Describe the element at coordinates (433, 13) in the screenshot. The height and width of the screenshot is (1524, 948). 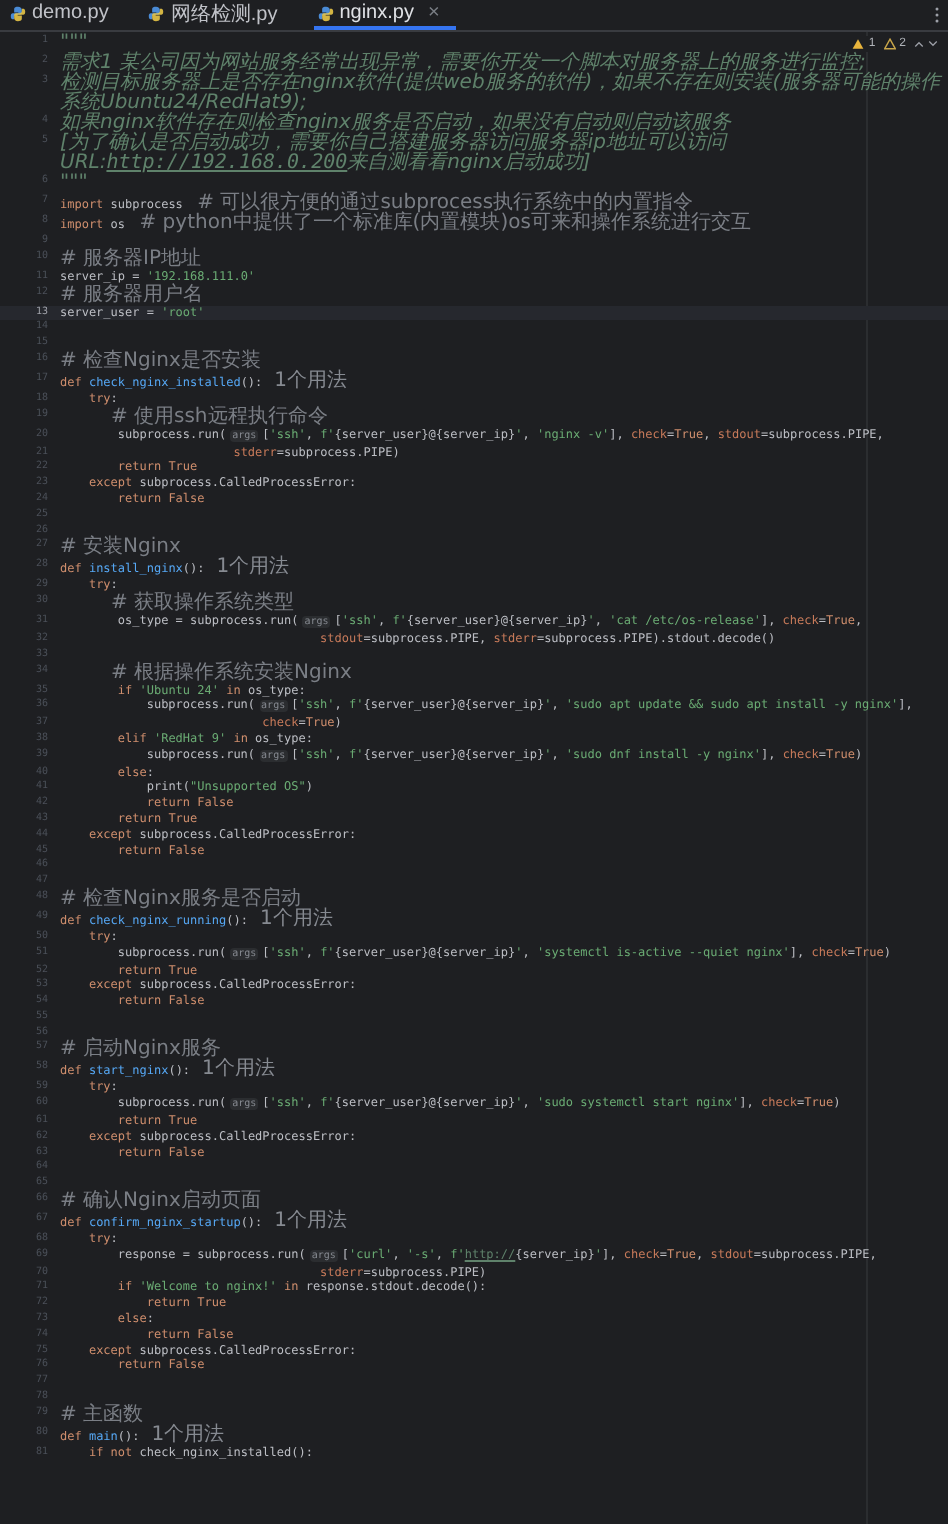
I see `close-tab-icon: ×` at that location.